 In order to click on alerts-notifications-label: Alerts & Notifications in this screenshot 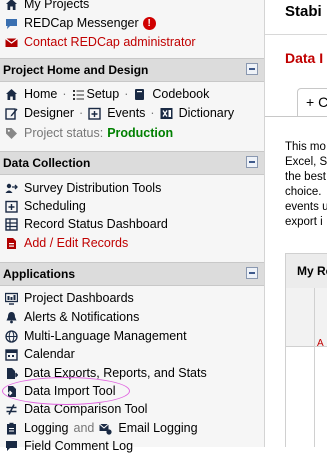, I will do `click(82, 317)`.